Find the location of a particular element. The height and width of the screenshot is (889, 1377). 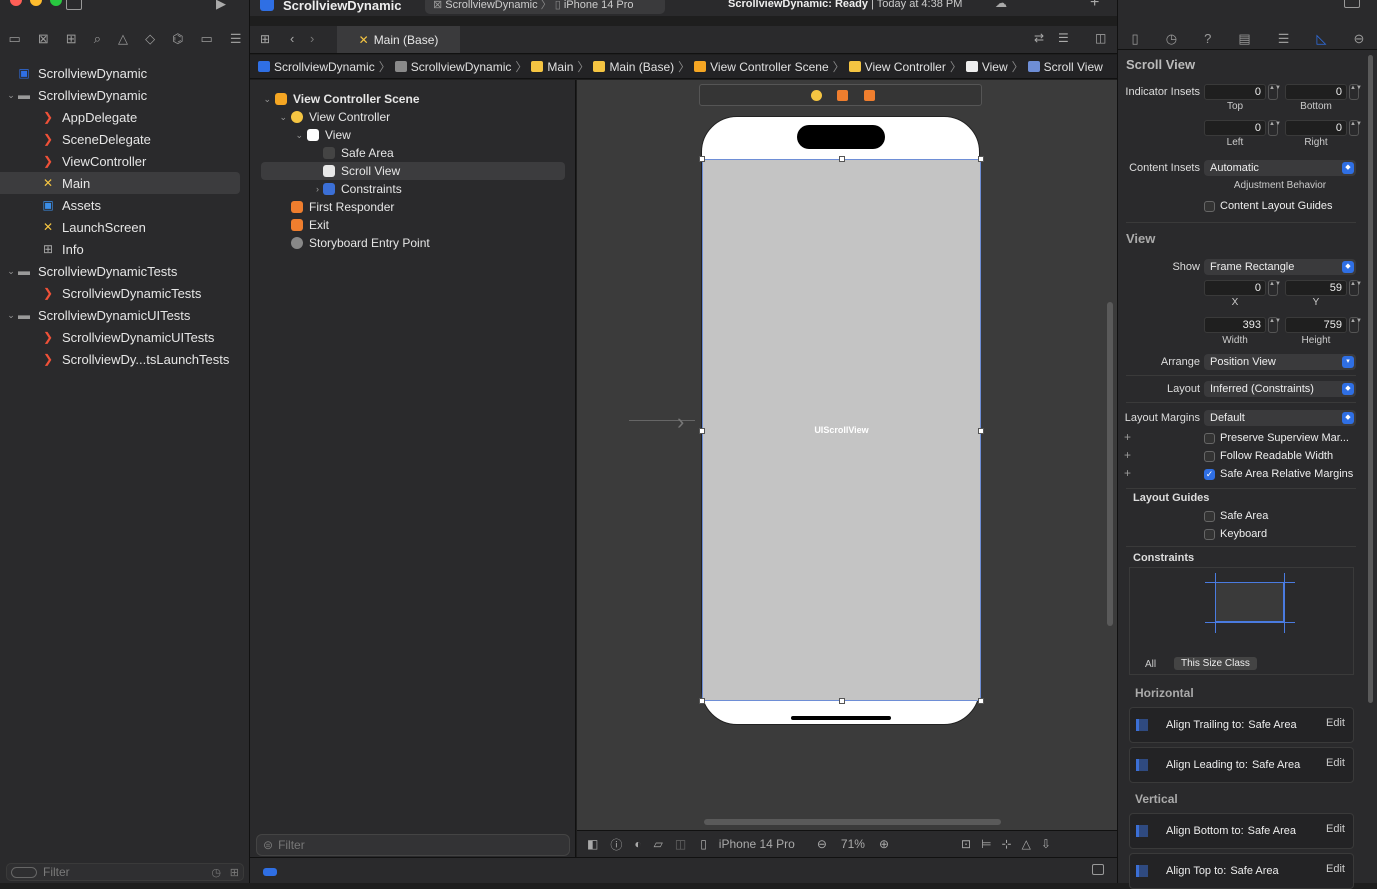

file-tree-item: ❯ ScrollviewDynamicUITests is located at coordinates (125, 337).